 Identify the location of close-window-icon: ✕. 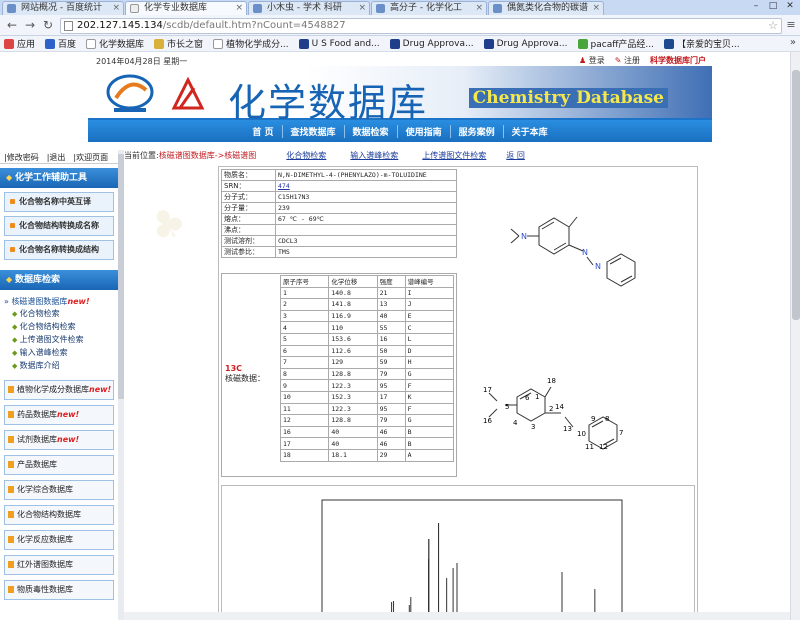
(790, 6).